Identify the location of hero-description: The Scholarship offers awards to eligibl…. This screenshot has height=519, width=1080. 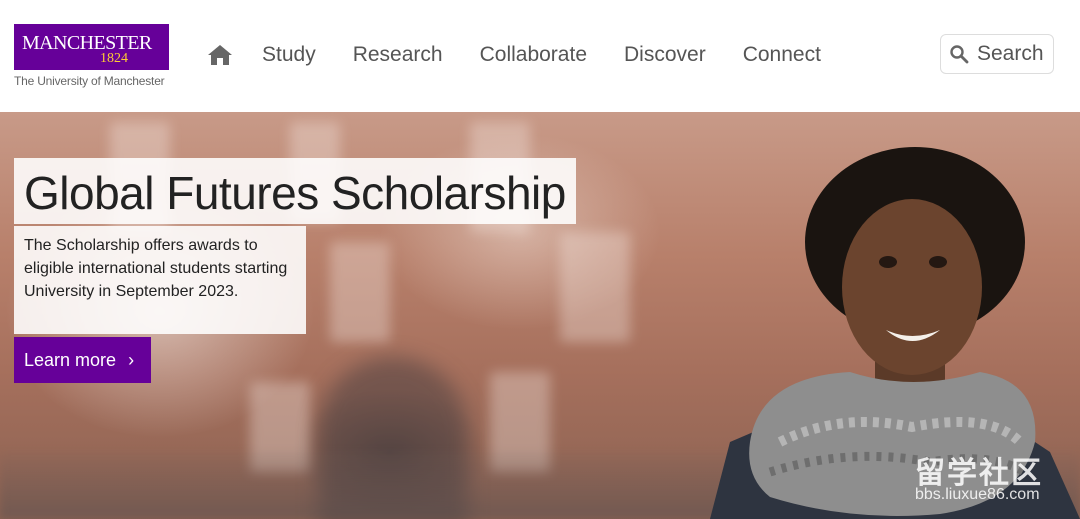
(156, 268).